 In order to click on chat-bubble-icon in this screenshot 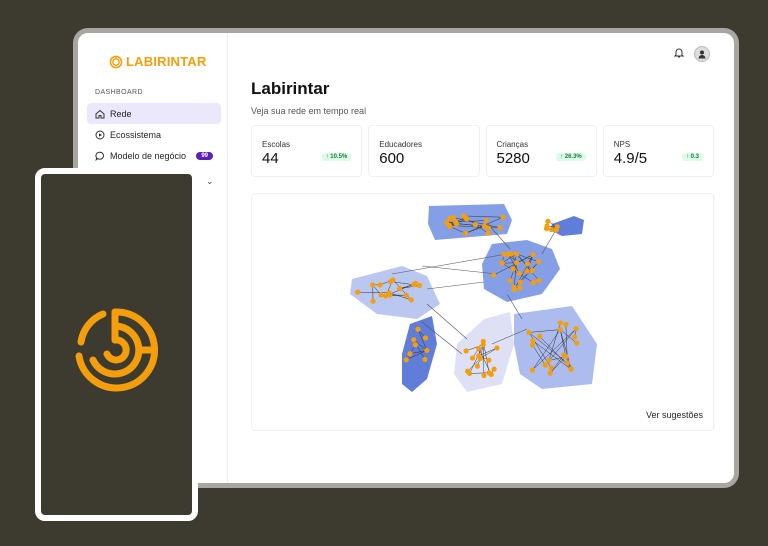, I will do `click(100, 156)`.